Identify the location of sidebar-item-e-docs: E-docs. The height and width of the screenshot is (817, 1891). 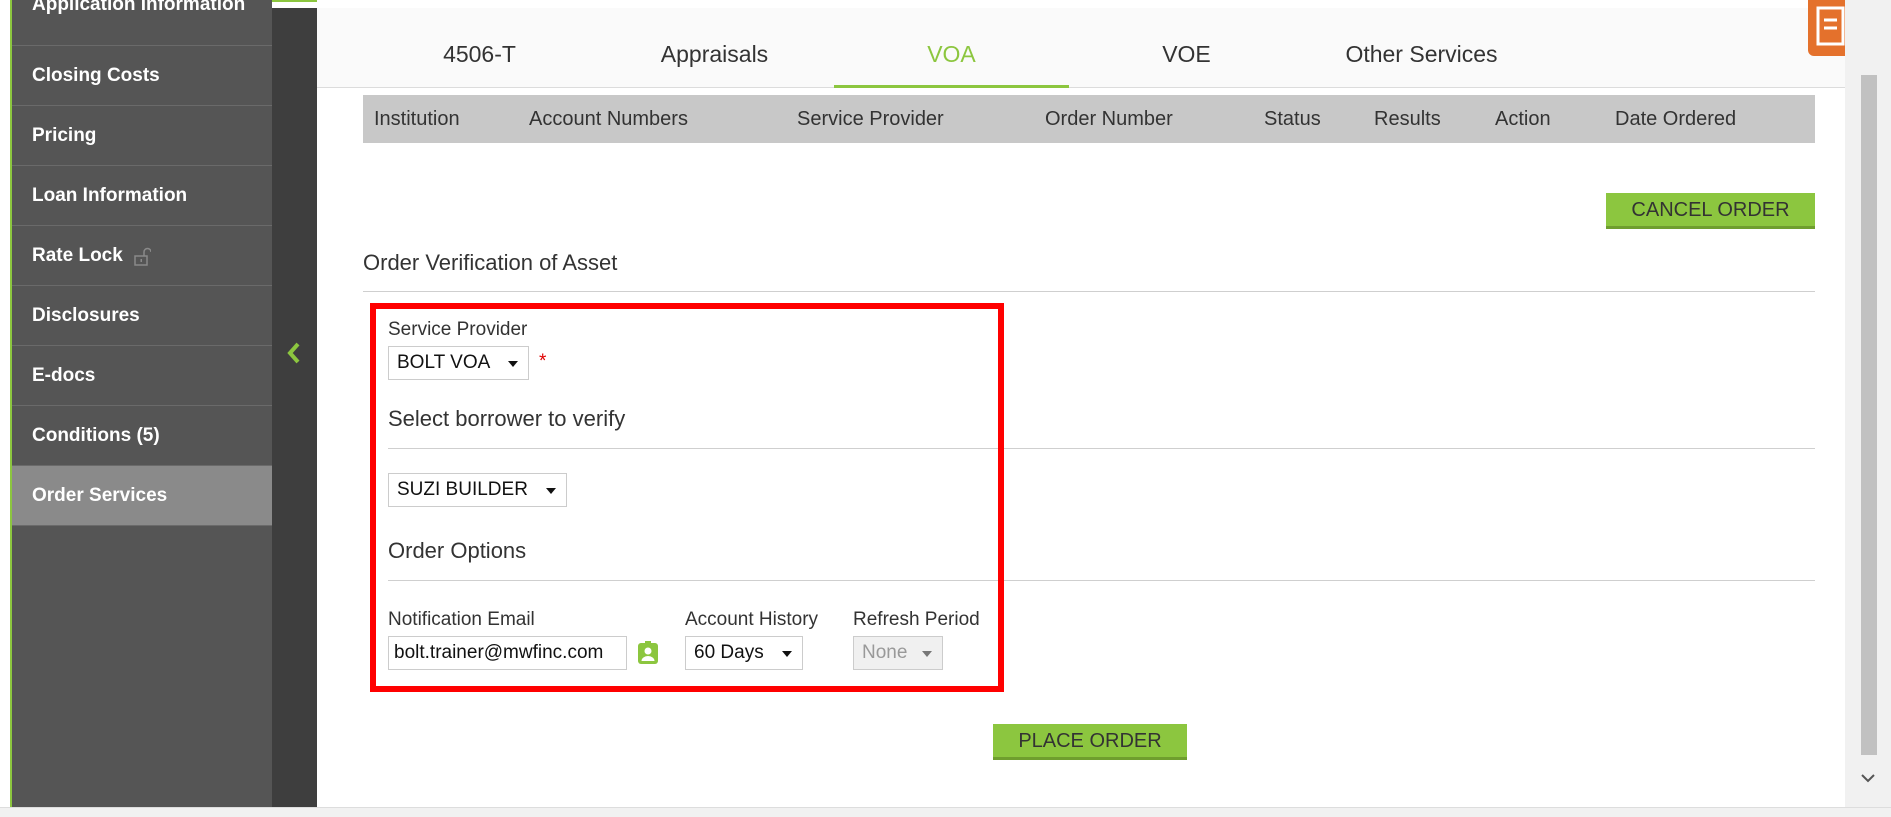
(142, 376).